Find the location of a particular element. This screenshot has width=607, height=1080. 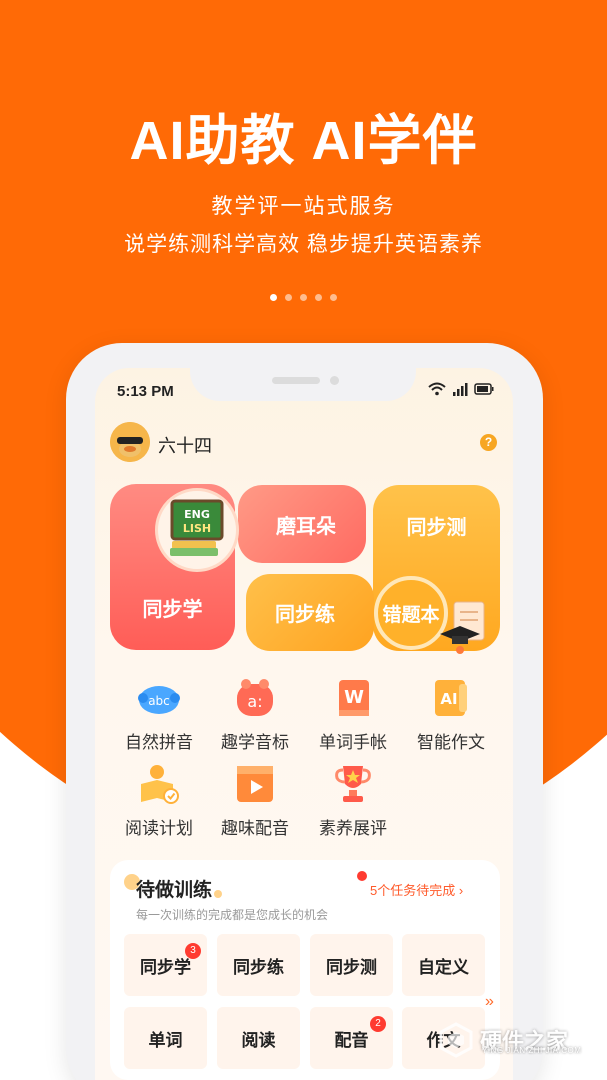

double-chevron-right-icon: » is located at coordinates (489, 1002).